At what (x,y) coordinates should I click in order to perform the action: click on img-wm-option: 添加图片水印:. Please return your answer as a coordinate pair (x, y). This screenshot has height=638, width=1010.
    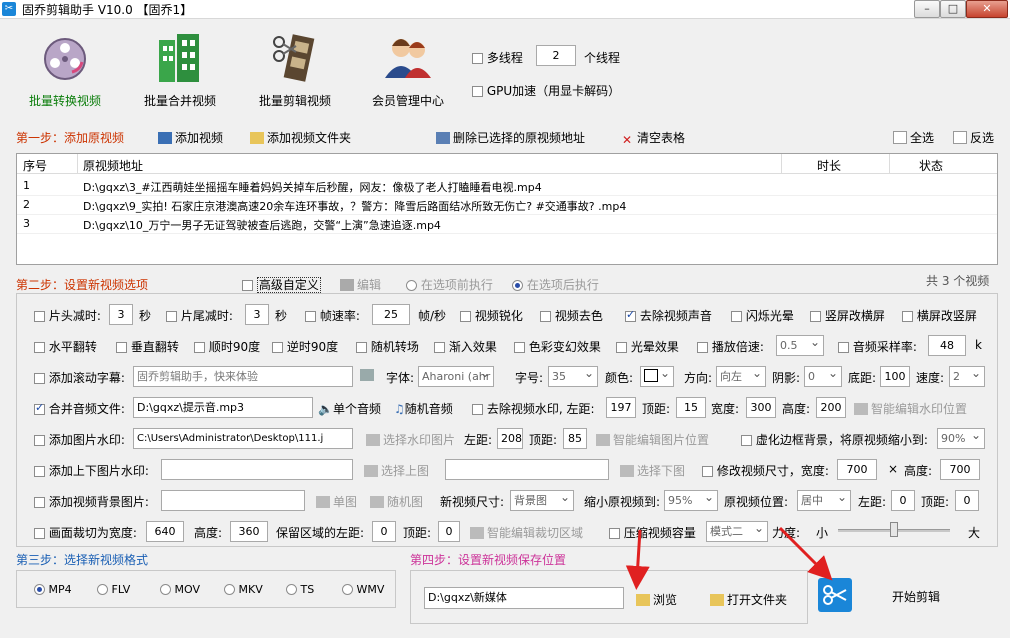
    Looking at the image, I should click on (79, 439).